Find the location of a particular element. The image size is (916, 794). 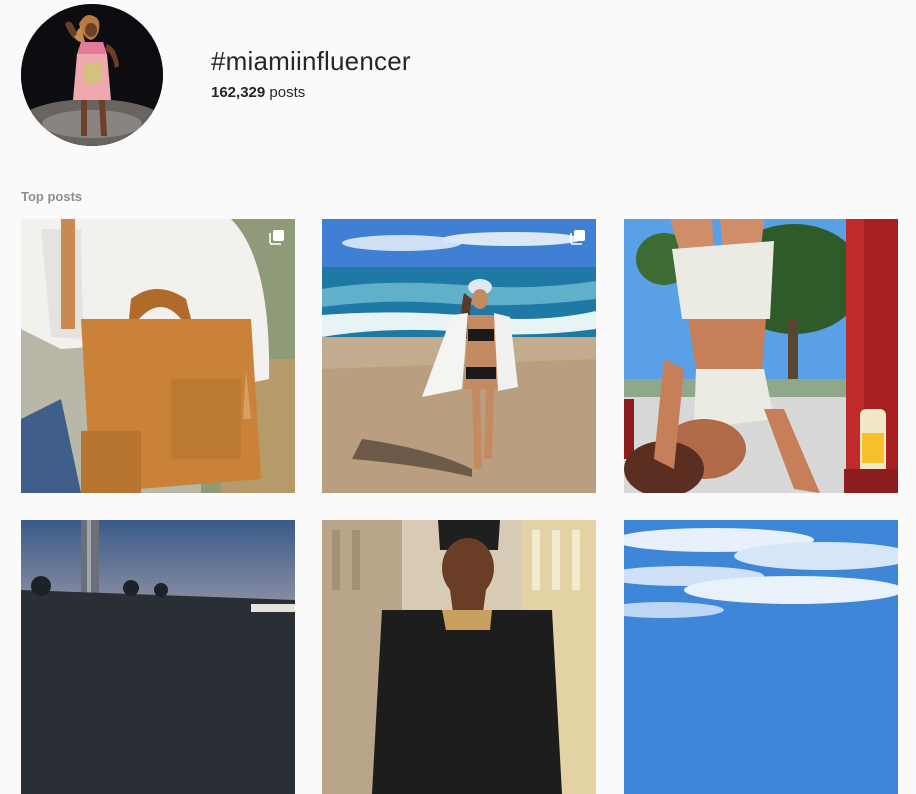

post-tile-sky is located at coordinates (761, 657).